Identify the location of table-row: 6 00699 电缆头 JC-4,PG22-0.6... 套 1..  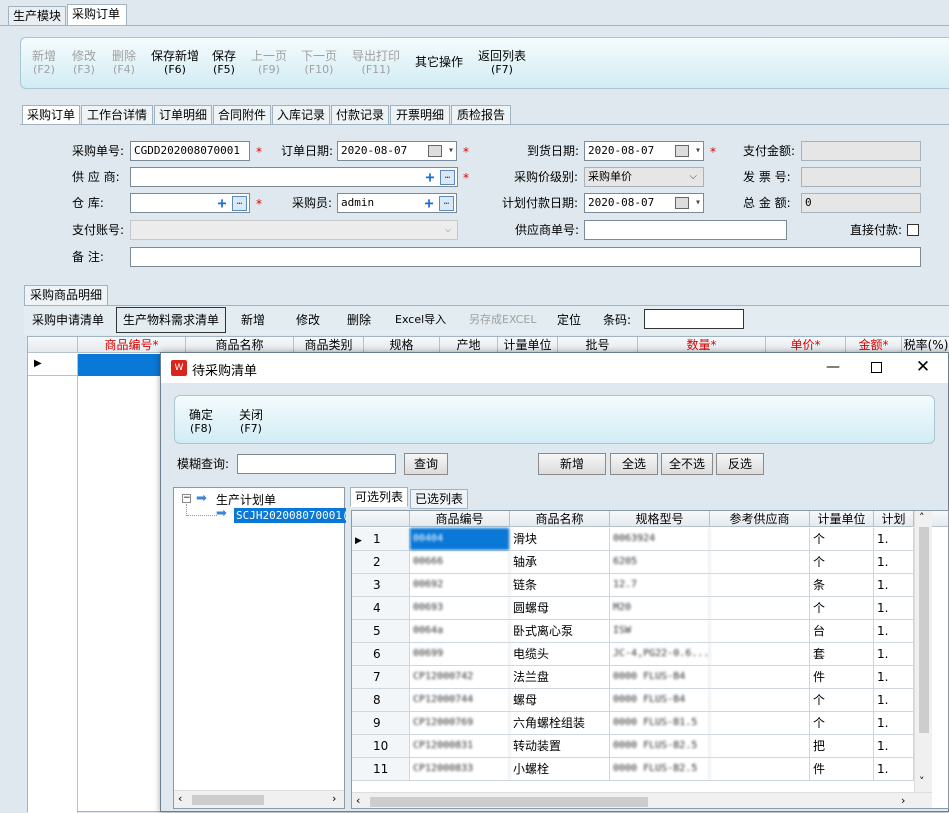
(634, 654).